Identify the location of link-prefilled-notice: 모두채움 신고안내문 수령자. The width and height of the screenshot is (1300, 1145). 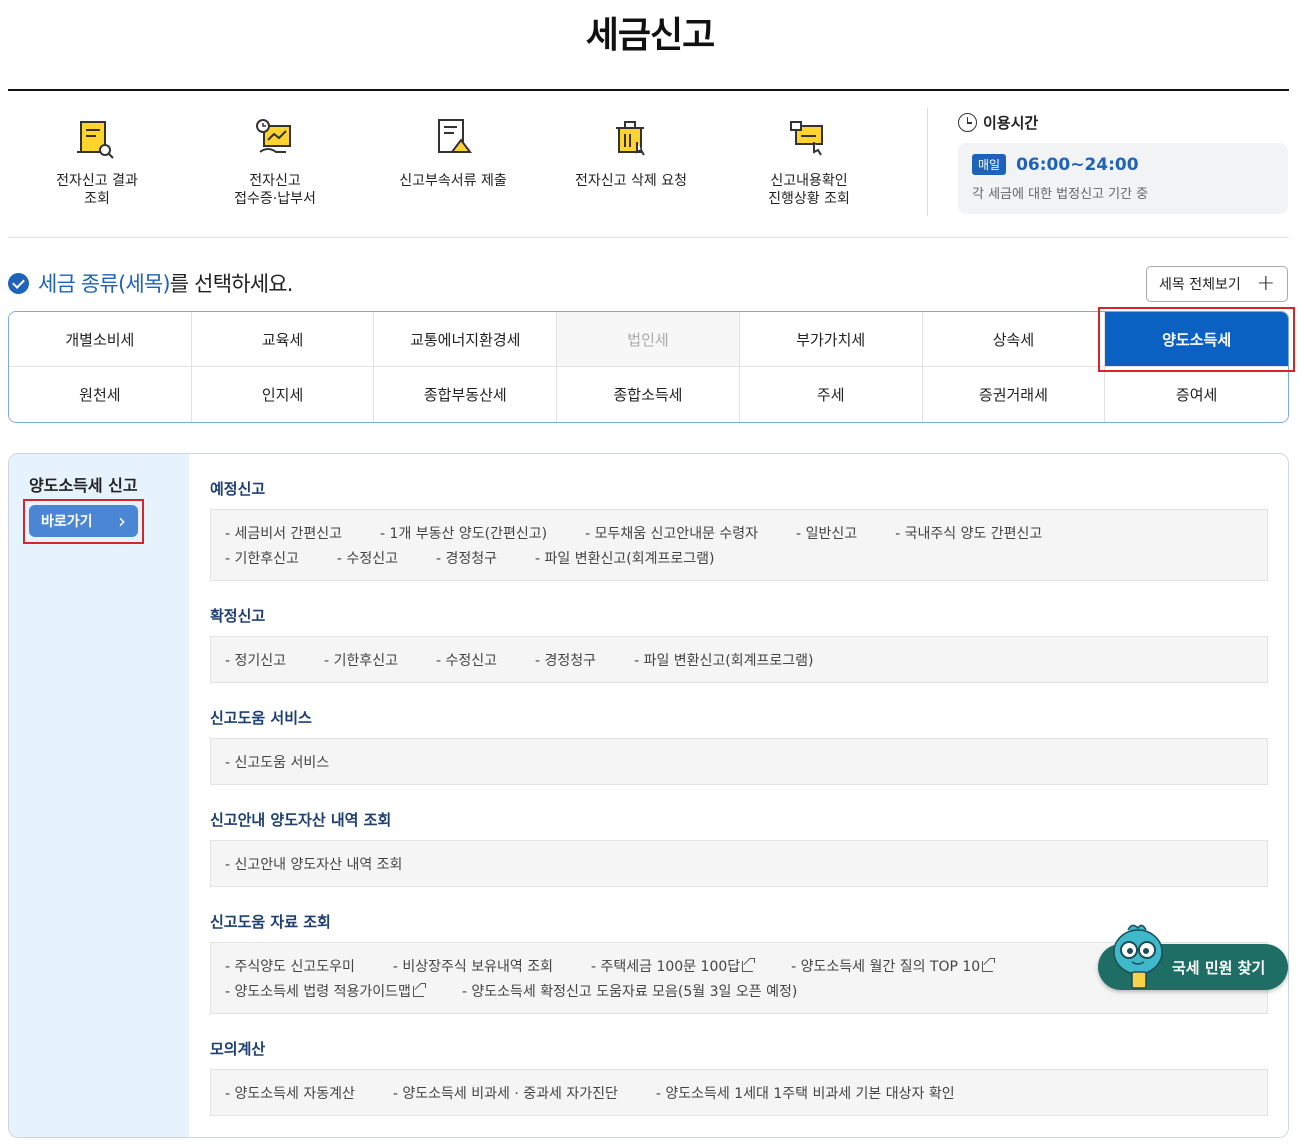
(671, 533).